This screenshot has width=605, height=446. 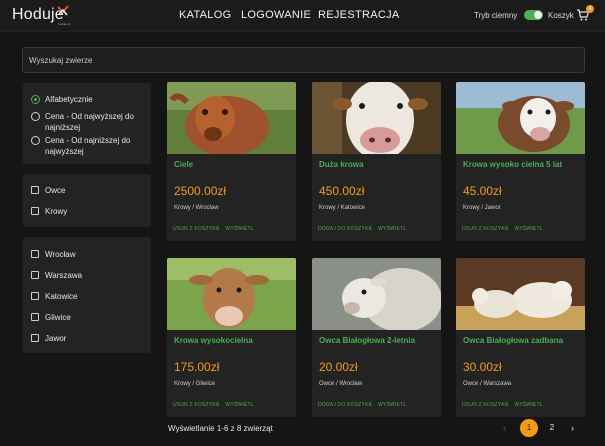 What do you see at coordinates (87, 295) in the screenshot?
I see `city-filter-panel: Wrocław Warszawa Katowice Gliwice Jawor` at bounding box center [87, 295].